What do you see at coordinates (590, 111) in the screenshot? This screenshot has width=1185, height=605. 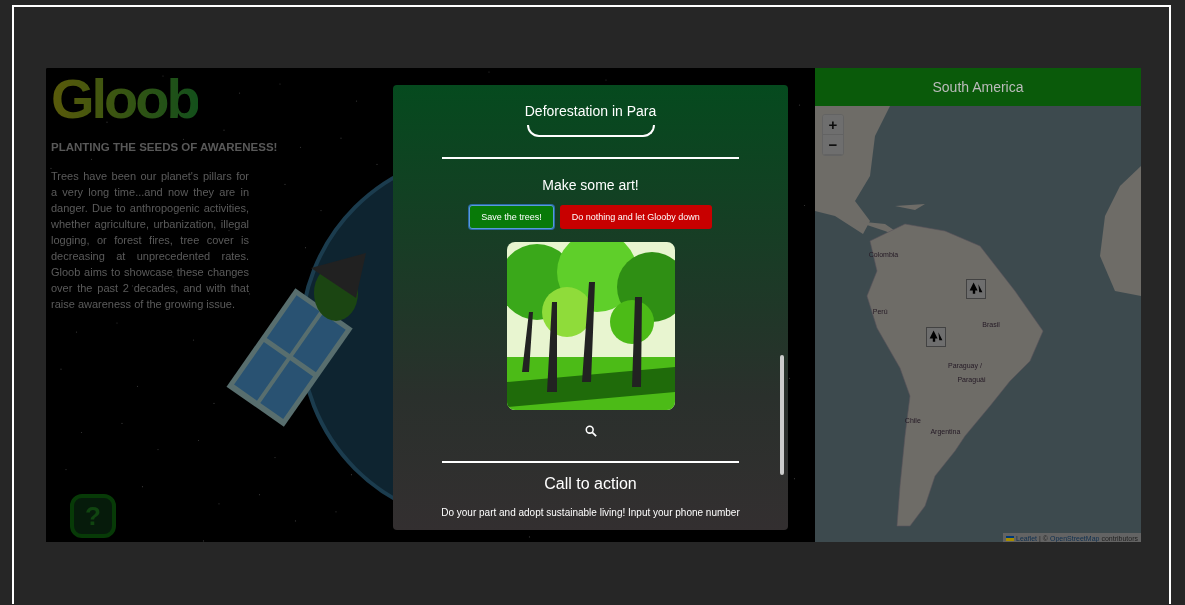 I see `modal-title: Deforestation in Para` at bounding box center [590, 111].